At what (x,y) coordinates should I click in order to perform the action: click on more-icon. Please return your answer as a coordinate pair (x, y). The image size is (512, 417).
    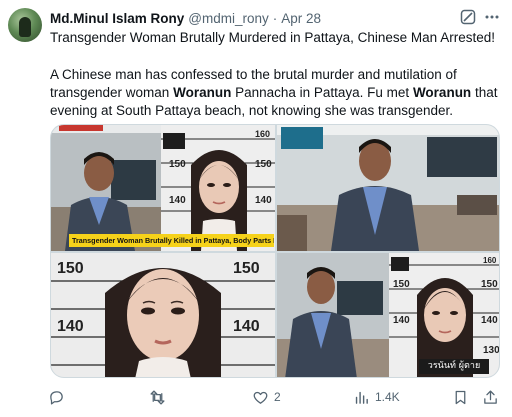
    Looking at the image, I should click on (492, 17).